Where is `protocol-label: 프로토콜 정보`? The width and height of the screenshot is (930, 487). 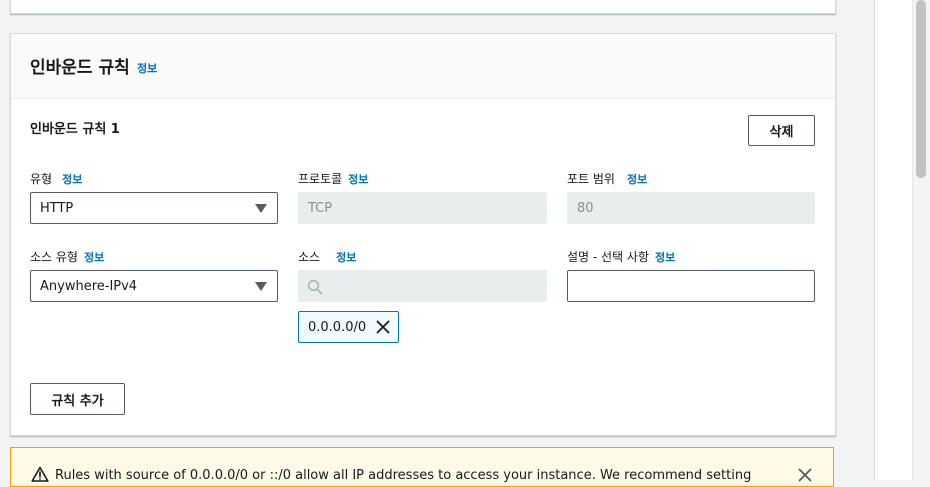 protocol-label: 프로토콜 정보 is located at coordinates (333, 178).